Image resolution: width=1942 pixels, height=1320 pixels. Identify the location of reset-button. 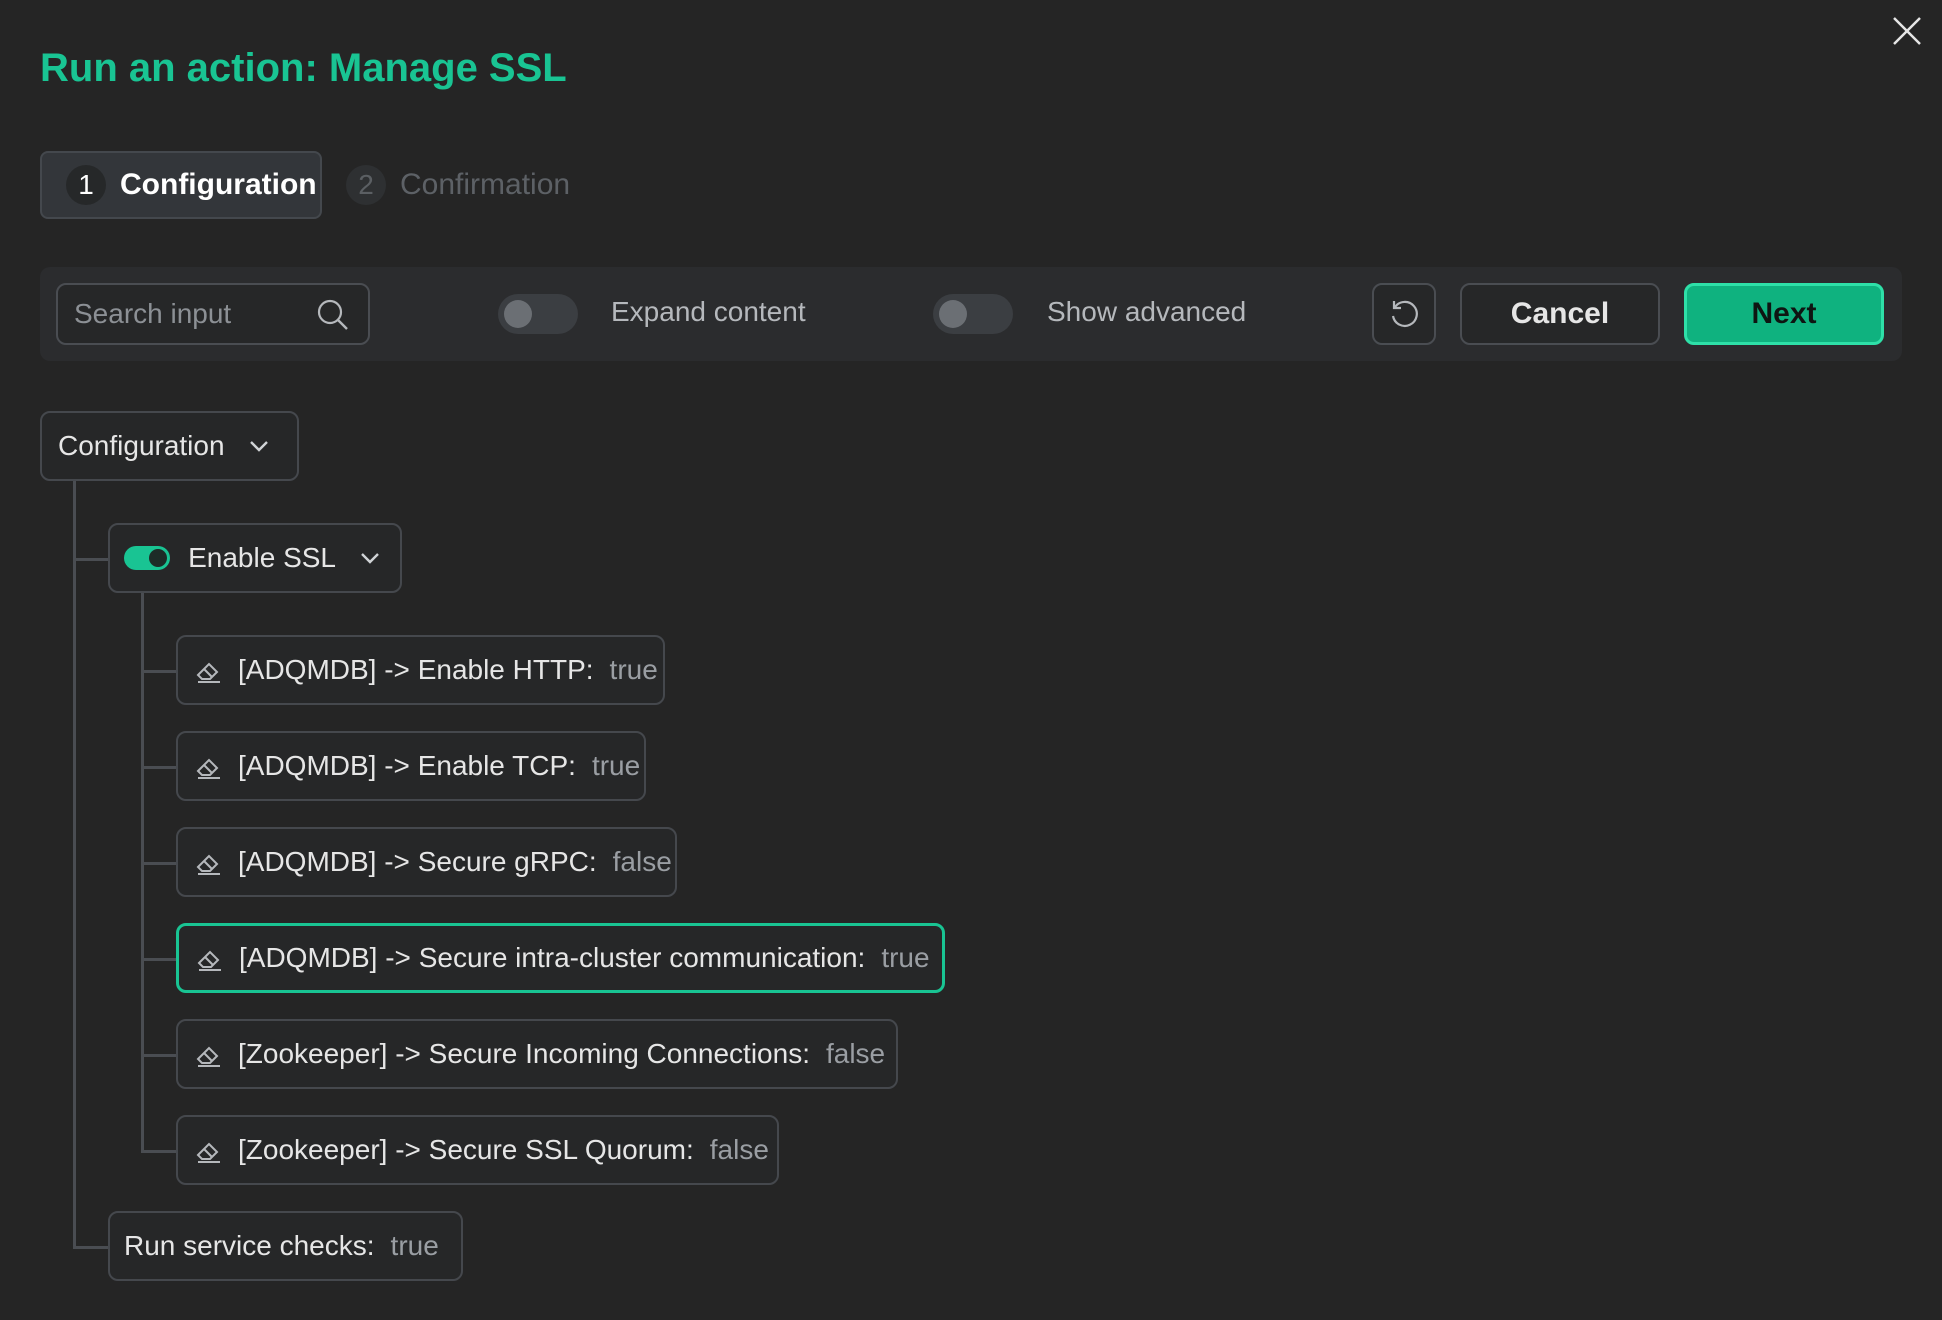
(1404, 314).